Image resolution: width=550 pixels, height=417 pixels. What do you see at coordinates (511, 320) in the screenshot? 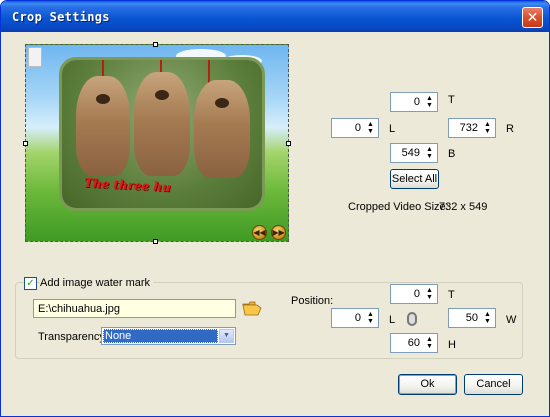
I see `wm-width-label: W` at bounding box center [511, 320].